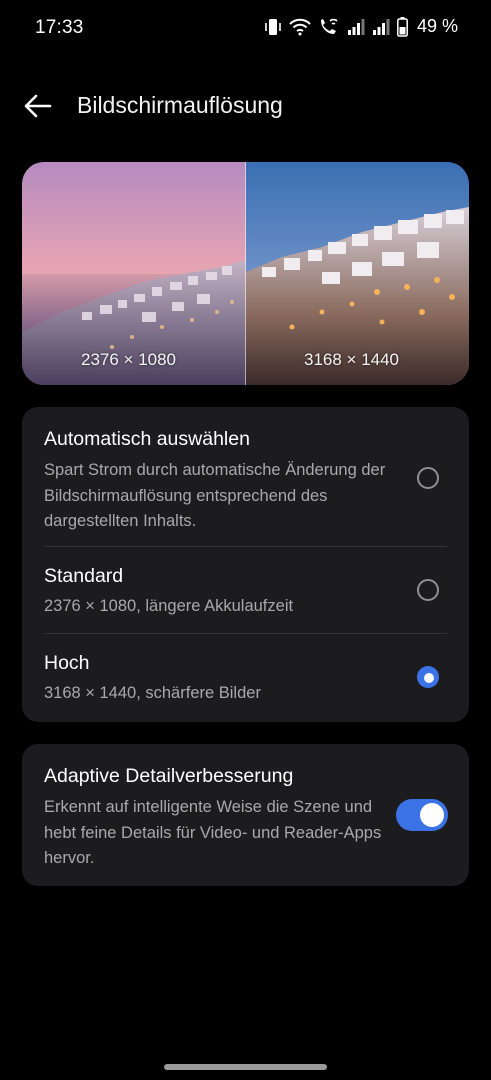 Image resolution: width=491 pixels, height=1080 pixels. I want to click on back-button, so click(38, 106).